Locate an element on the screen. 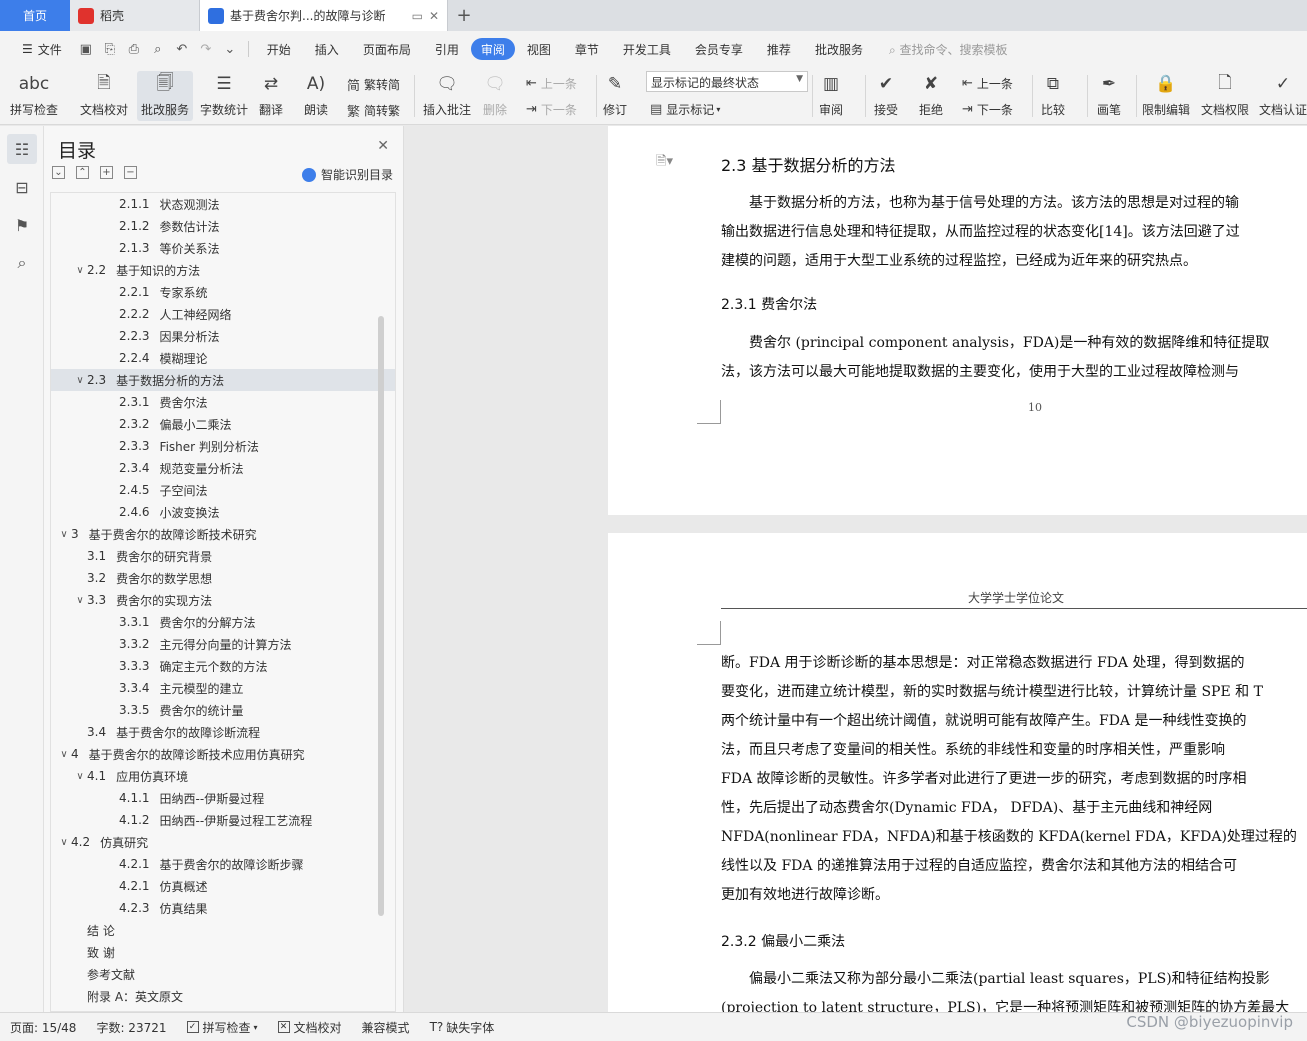  toc-item: 2.3.3 Fisher 判别分析法 is located at coordinates (223, 446).